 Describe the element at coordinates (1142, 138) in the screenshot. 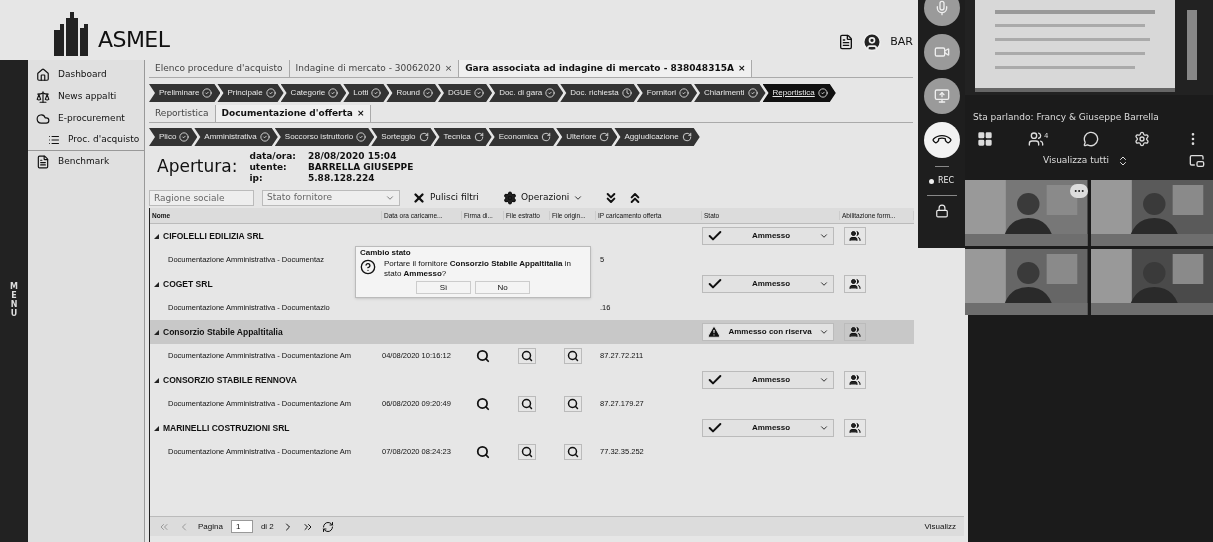

I see `settings-icon` at that location.